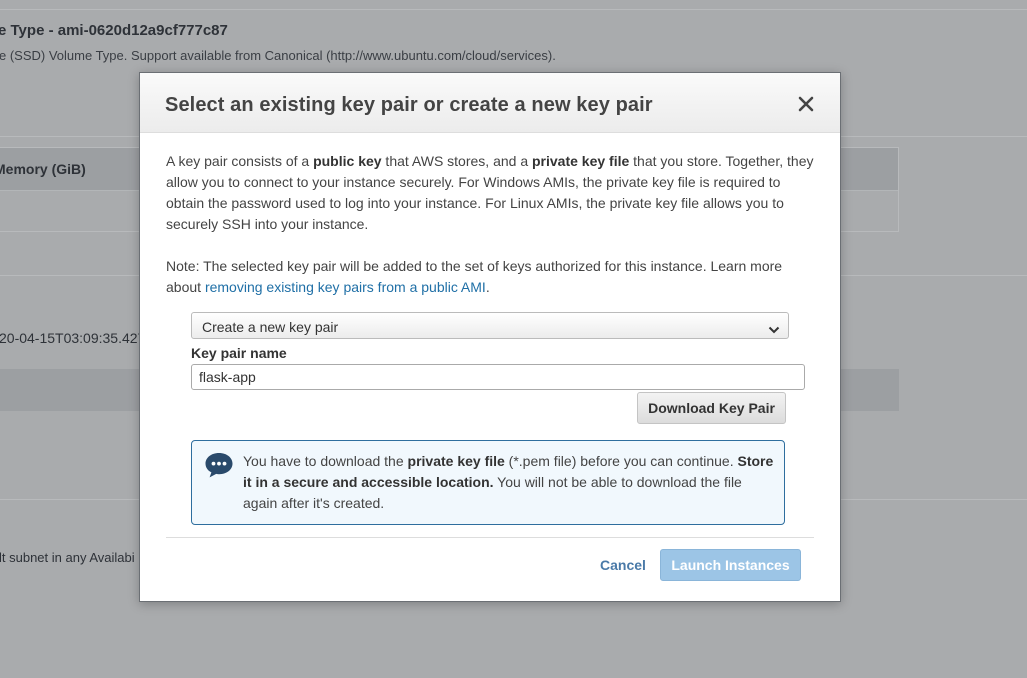 The image size is (1027, 678). What do you see at coordinates (774, 330) in the screenshot?
I see `chevron-down-icon` at bounding box center [774, 330].